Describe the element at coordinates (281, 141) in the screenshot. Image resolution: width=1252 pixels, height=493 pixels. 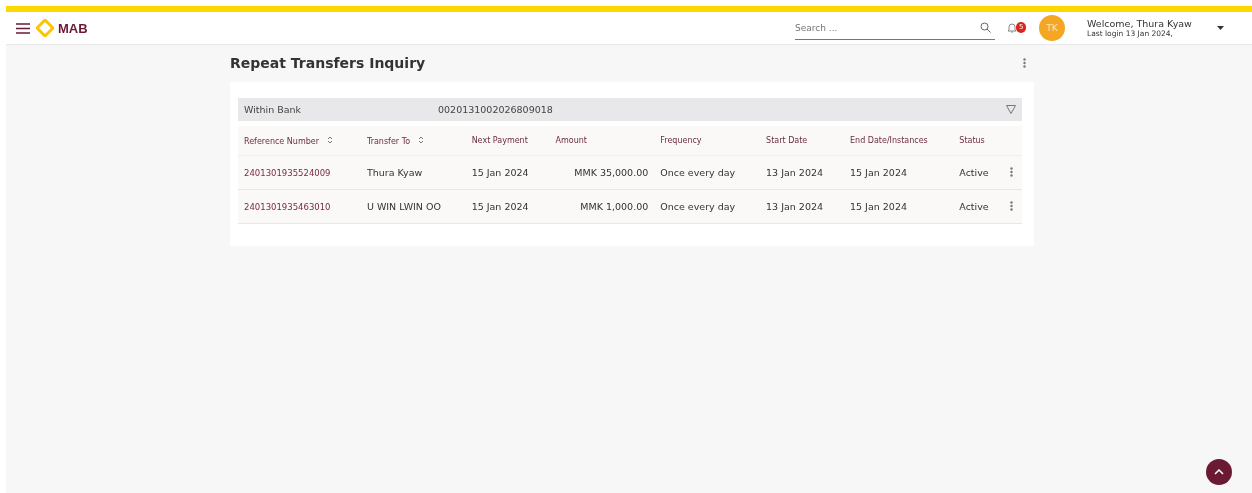
I see `column-header: Reference Number` at that location.